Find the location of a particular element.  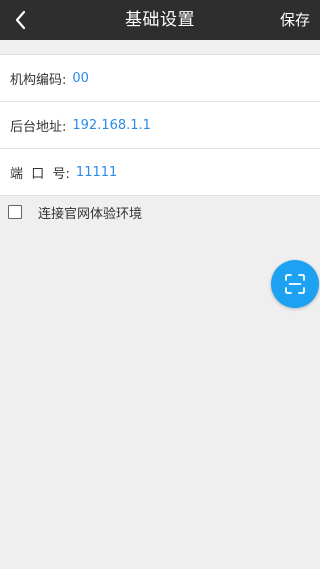

org-code-row: 机构编码: 00 is located at coordinates (160, 78).